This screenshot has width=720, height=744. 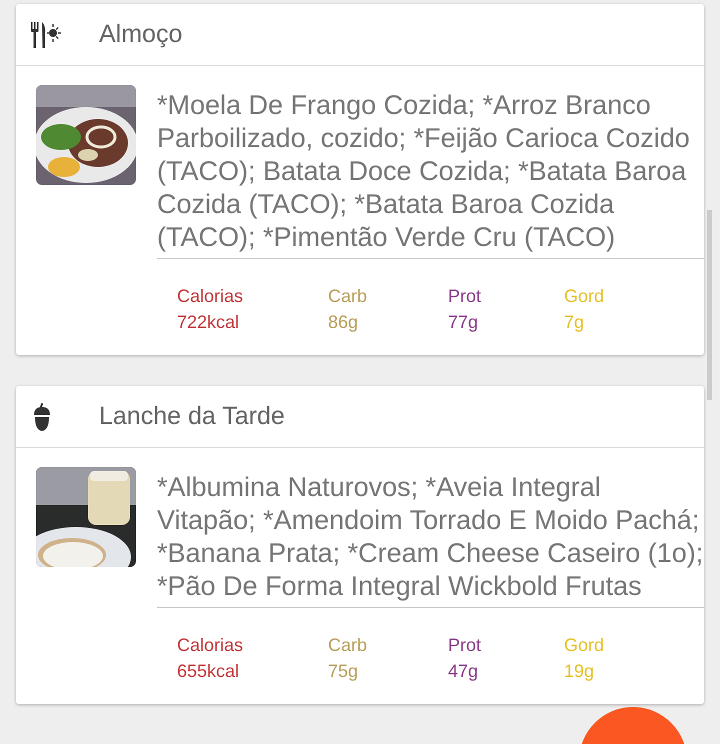 What do you see at coordinates (464, 671) in the screenshot?
I see `nutrient-value: 47g` at bounding box center [464, 671].